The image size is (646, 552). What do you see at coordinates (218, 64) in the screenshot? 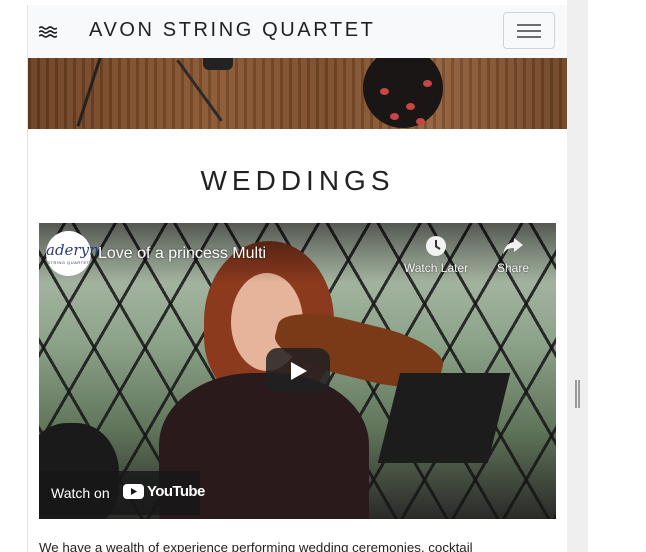
I see `shoe` at bounding box center [218, 64].